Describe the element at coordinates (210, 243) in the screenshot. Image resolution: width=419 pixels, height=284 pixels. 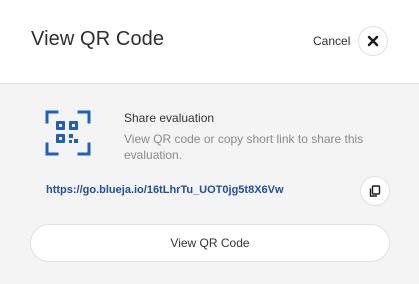
I see `view-qr-code-button: View QR Code` at that location.